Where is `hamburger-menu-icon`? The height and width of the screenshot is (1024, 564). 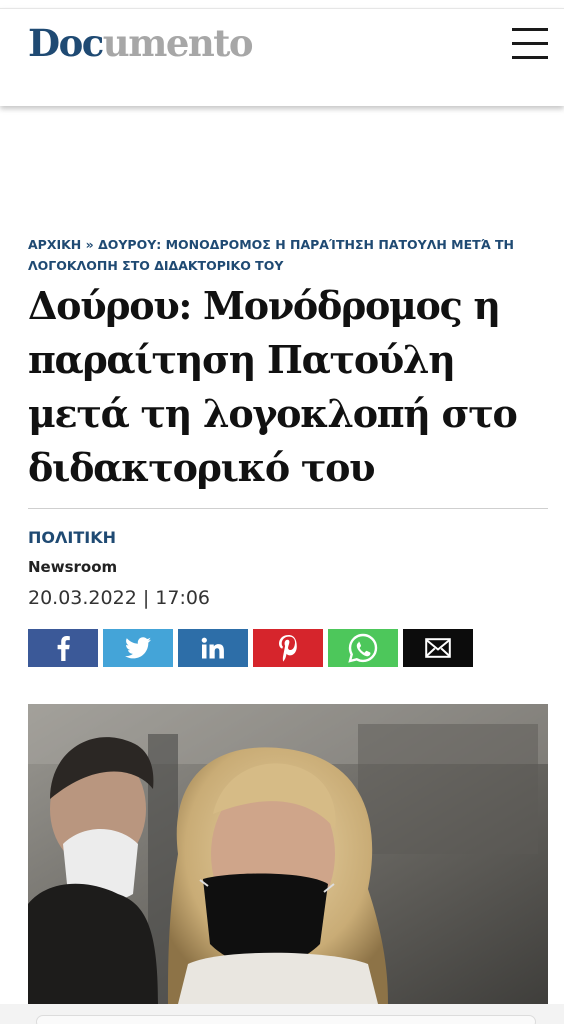 hamburger-menu-icon is located at coordinates (530, 44).